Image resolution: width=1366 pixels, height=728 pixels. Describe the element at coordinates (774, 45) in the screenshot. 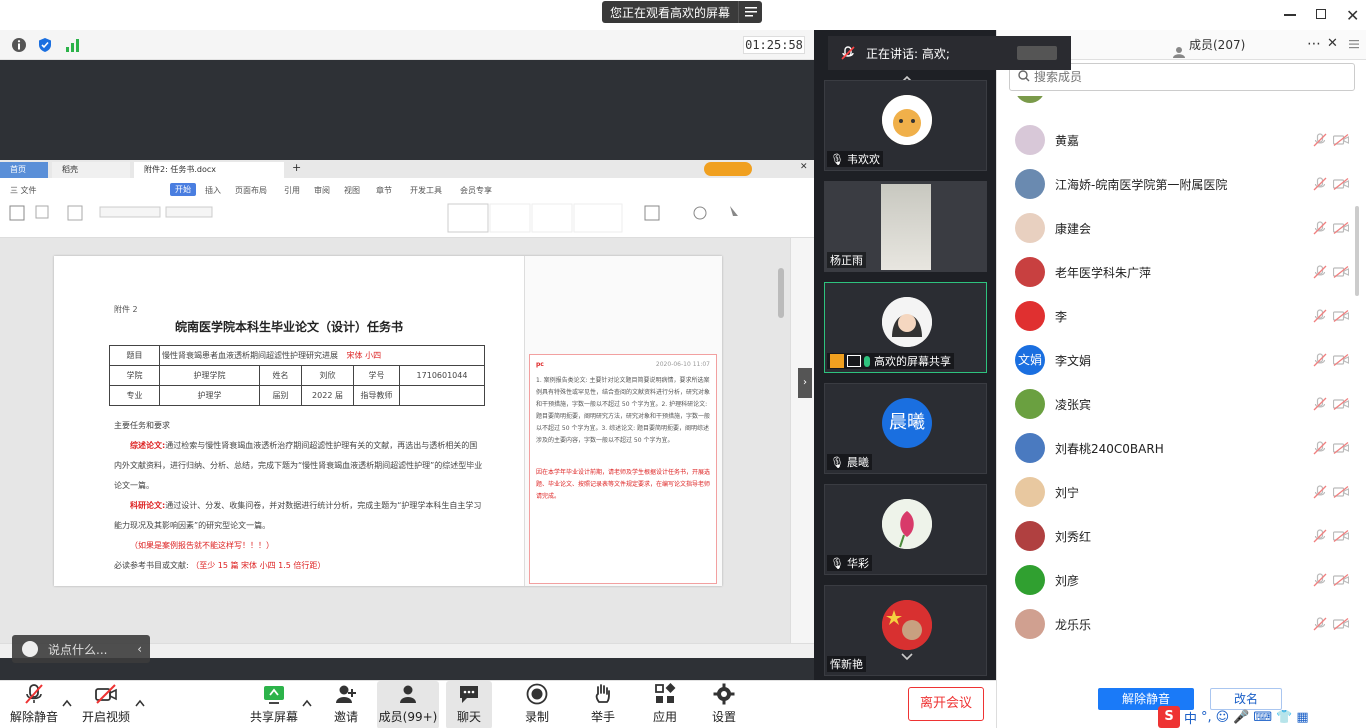

I see `meeting-timer: 01:25:58` at that location.